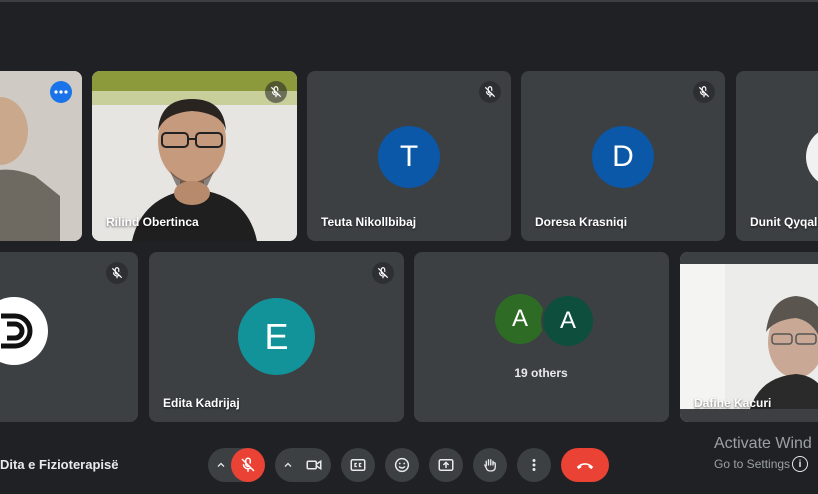 The image size is (818, 494). I want to click on top-strip, so click(409, 1).